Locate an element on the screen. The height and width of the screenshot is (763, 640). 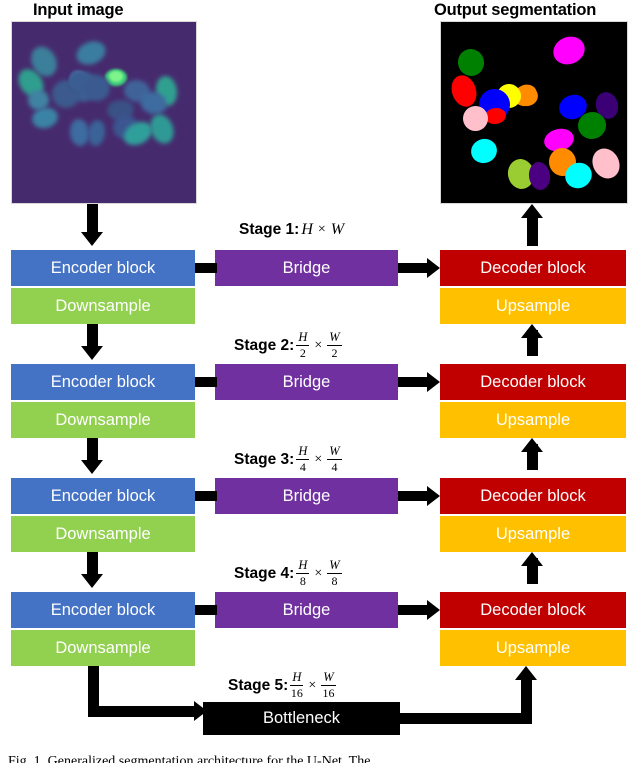
decoder-block-1: Decoder block is located at coordinates (533, 268).